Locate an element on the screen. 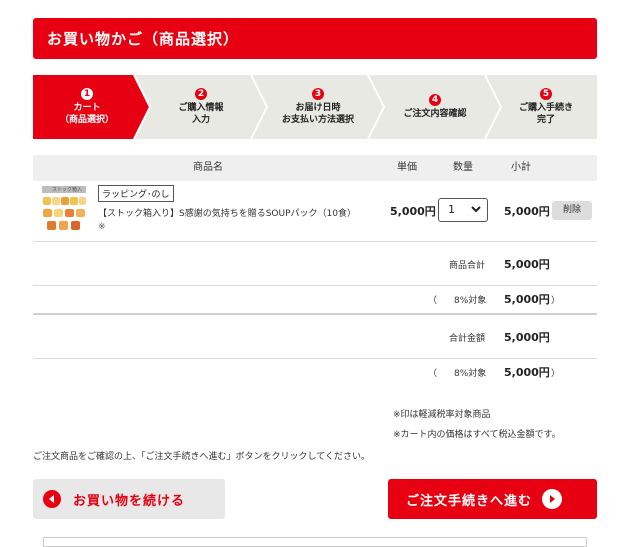 This screenshot has width=626, height=547. tax2-close-paren: ） is located at coordinates (556, 374).